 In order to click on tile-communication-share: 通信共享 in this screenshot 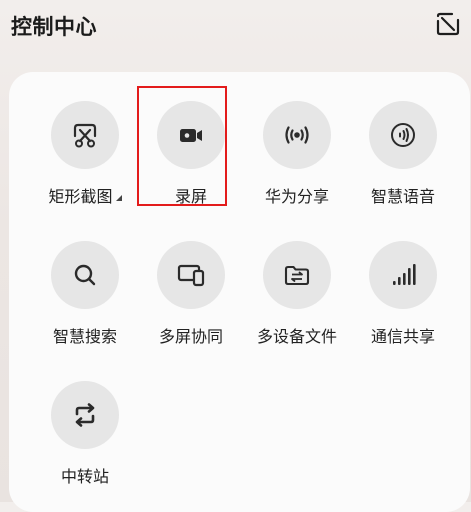, I will do `click(403, 283)`.